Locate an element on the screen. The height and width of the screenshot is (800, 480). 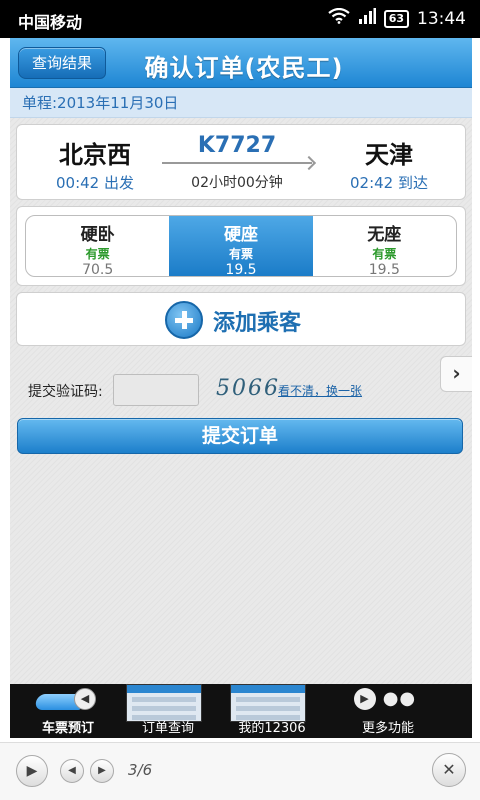
train-number: K7727 is located at coordinates (237, 145).